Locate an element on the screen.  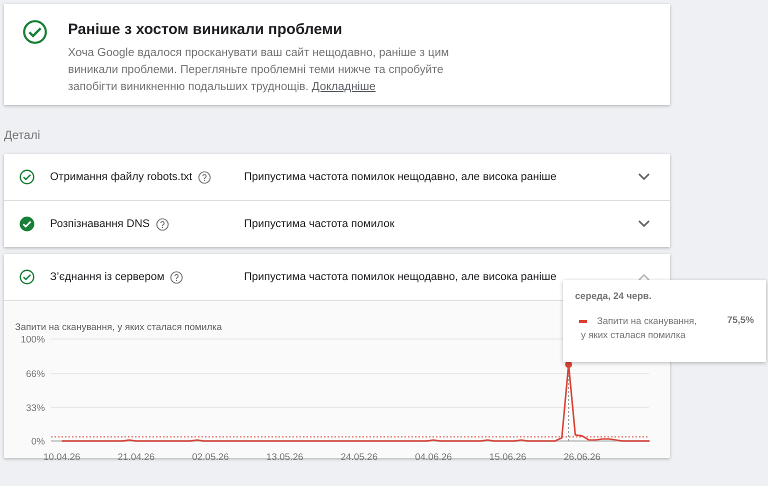
tooltip-date: середа, 24 черв. is located at coordinates (614, 296).